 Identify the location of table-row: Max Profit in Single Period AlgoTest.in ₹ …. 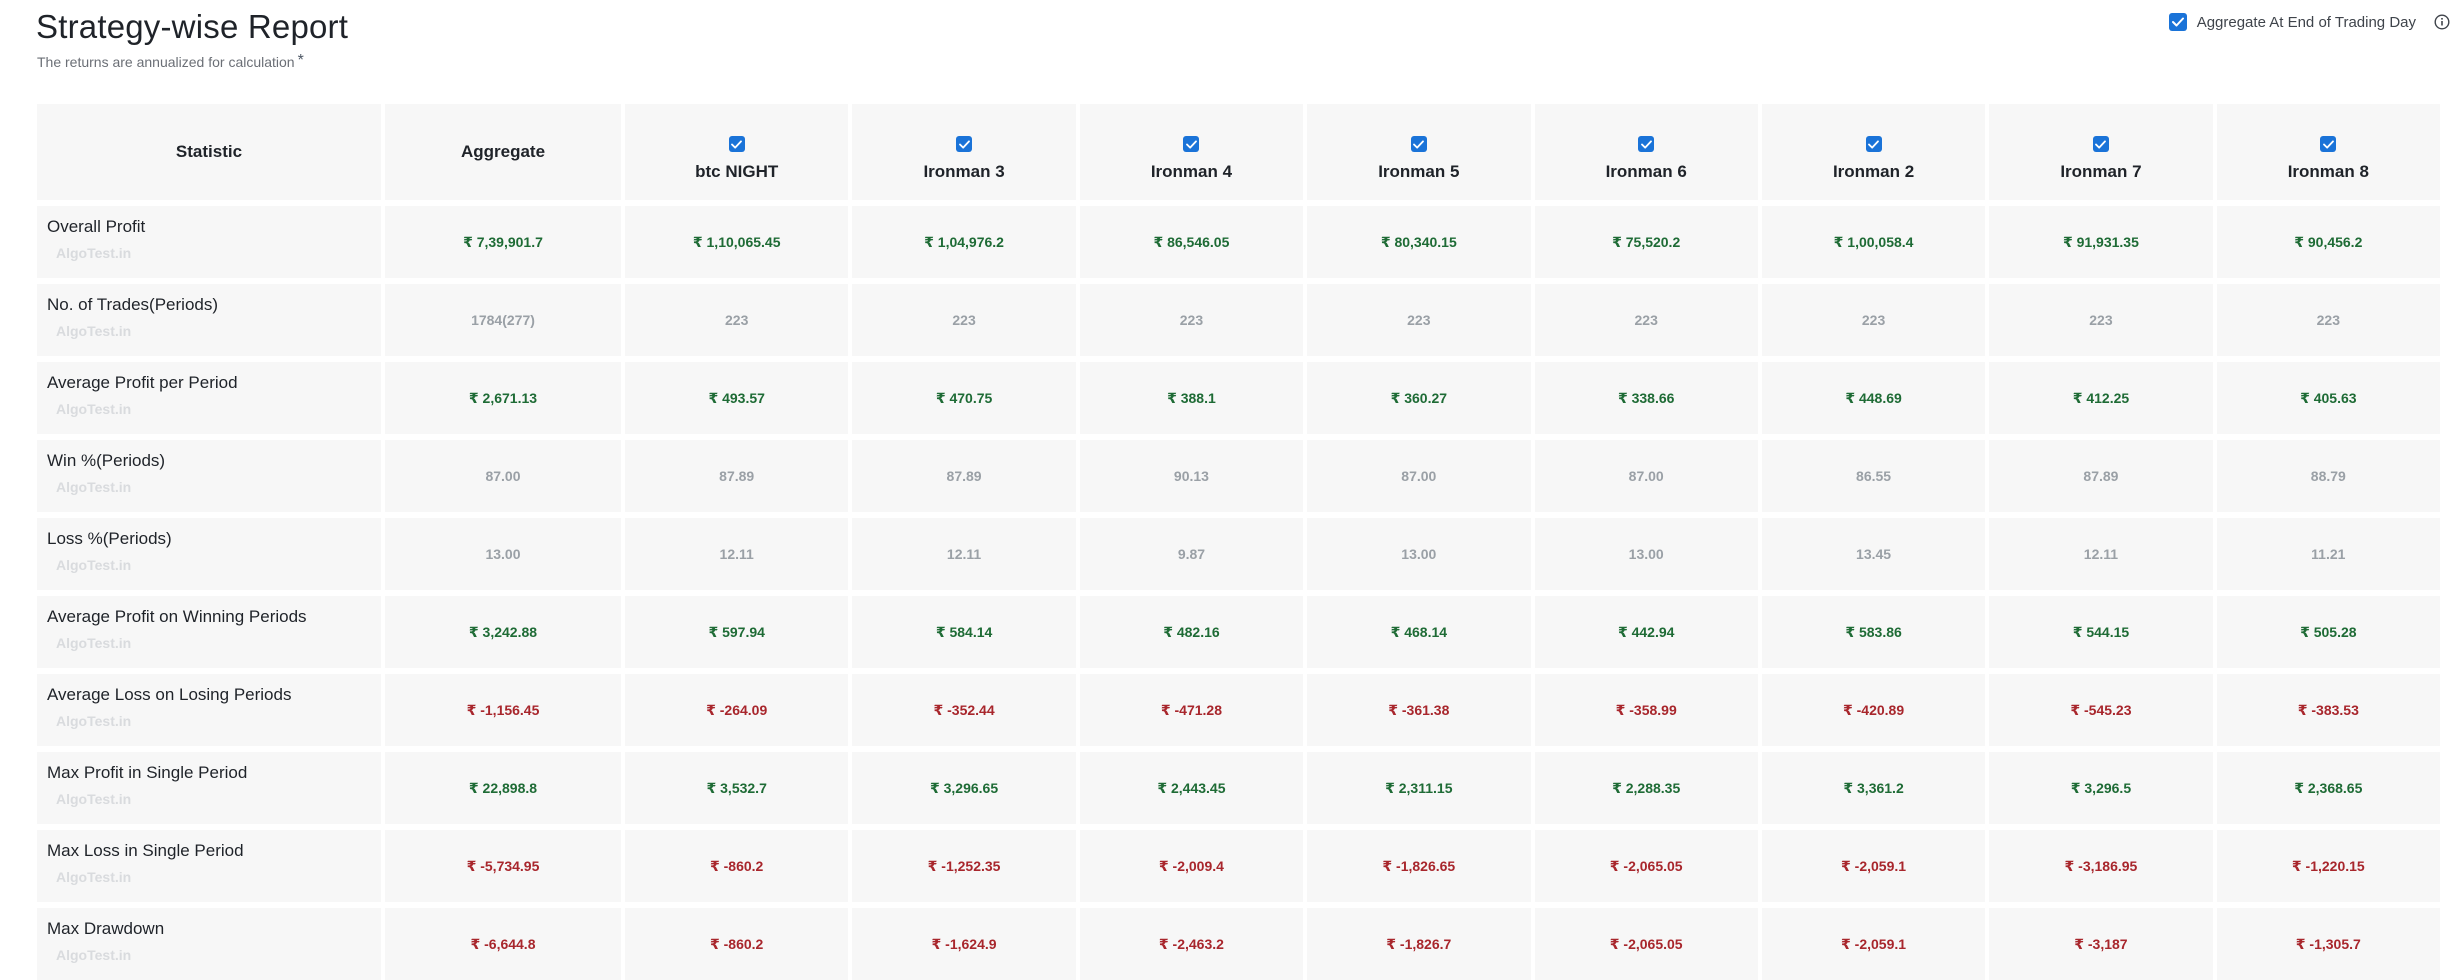
(1238, 788).